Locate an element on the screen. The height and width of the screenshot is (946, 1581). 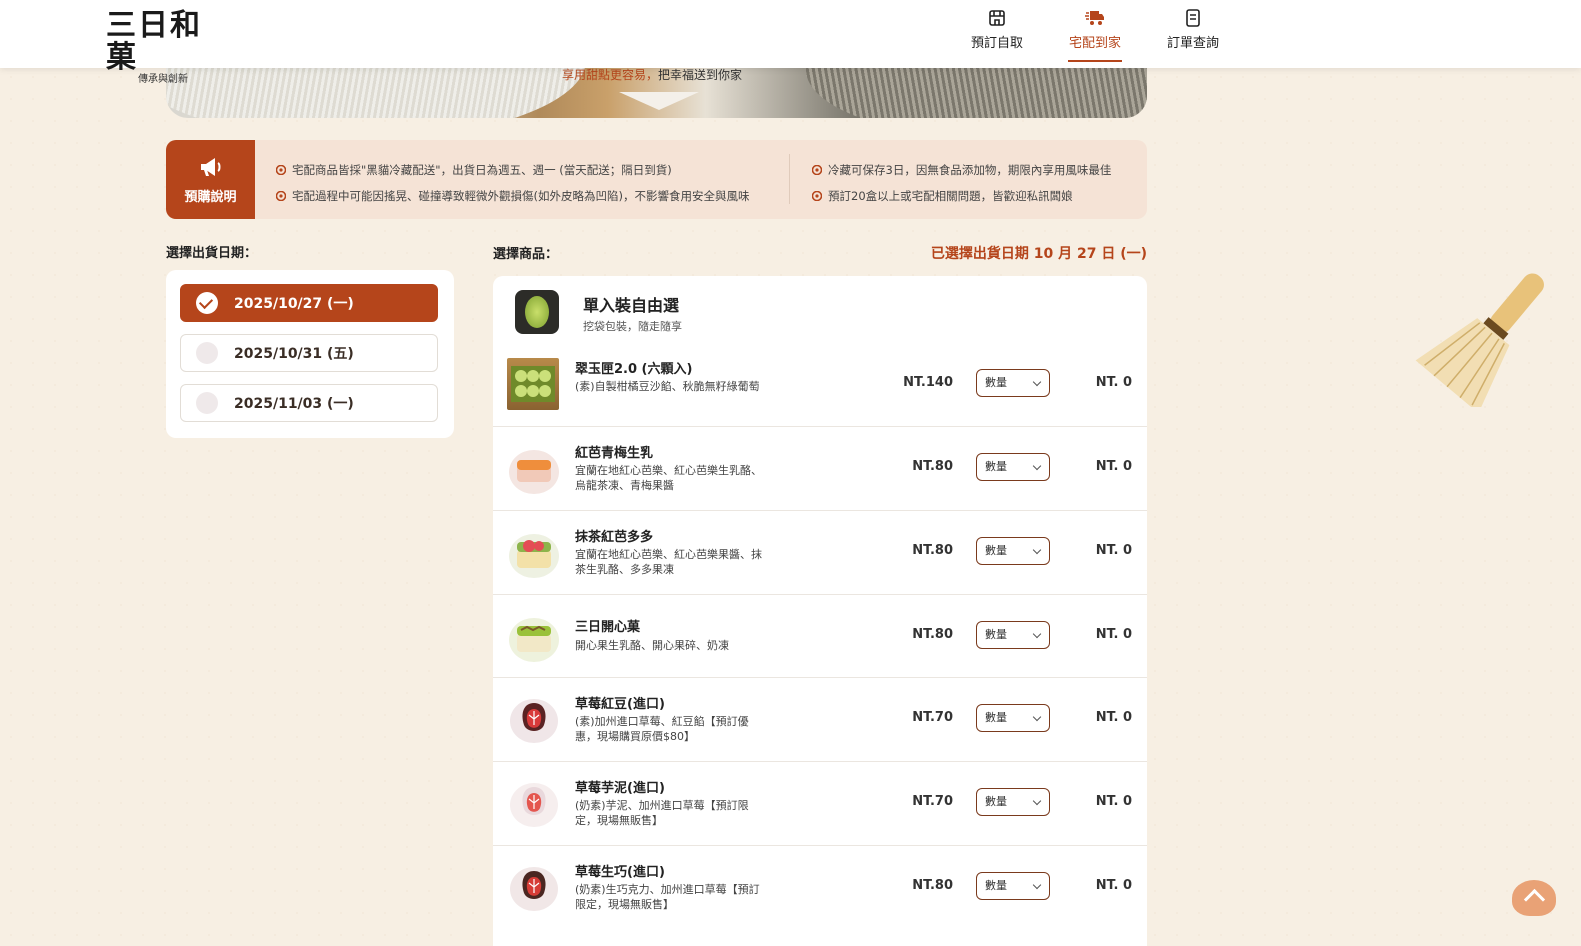
product-name: 草莓芋泥(進口) is located at coordinates (620, 788).